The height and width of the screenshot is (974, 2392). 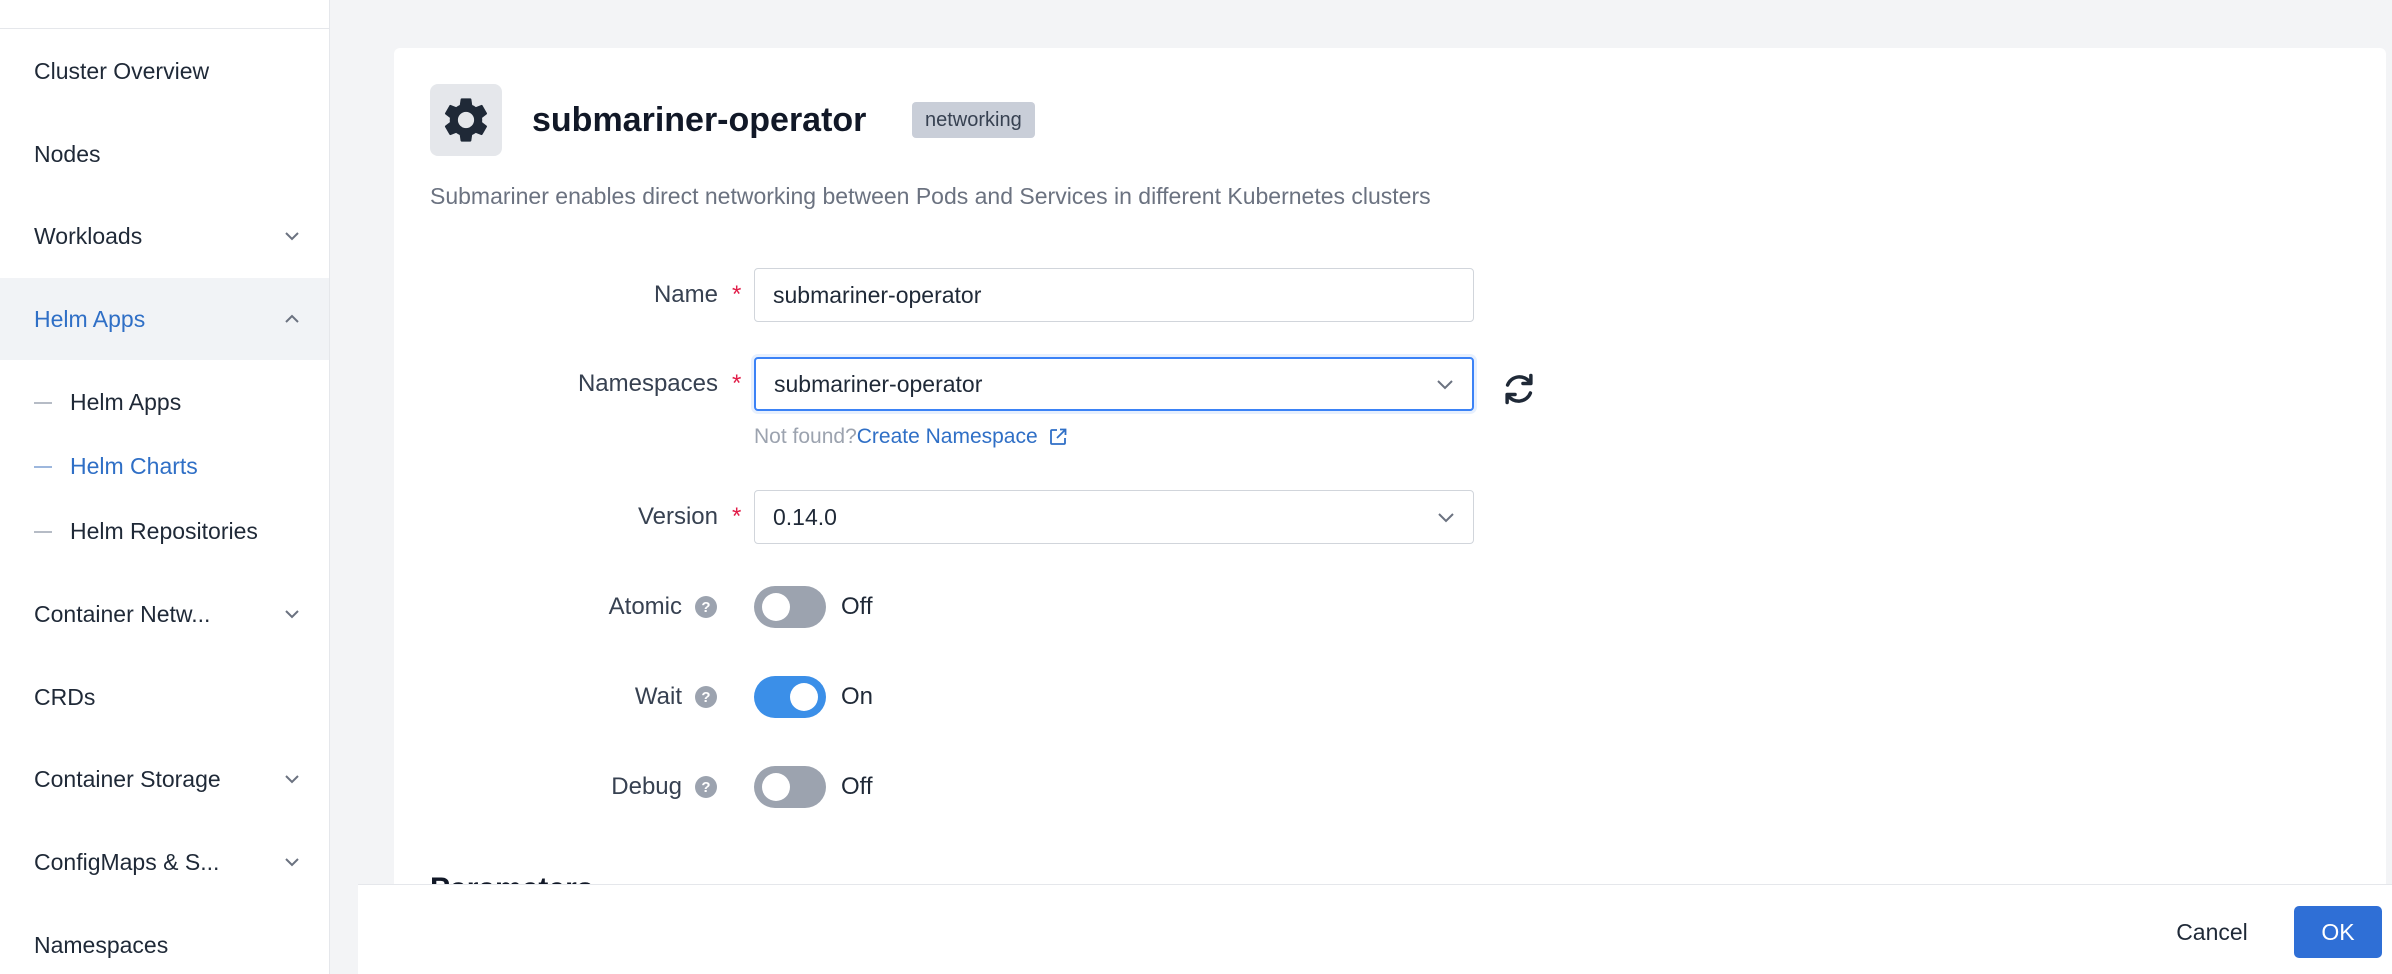 I want to click on sidebar-item-crds: CRDs, so click(x=164, y=697).